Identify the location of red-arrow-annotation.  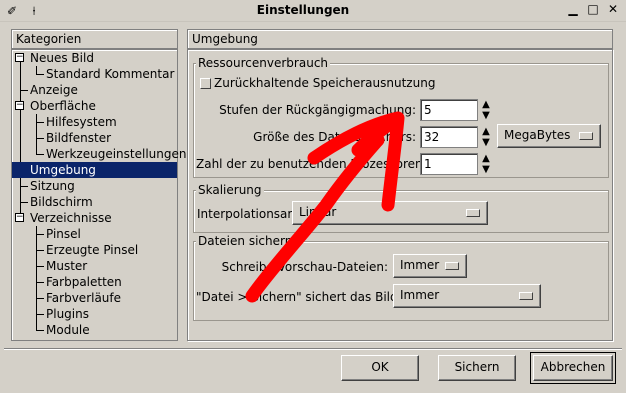
(325, 207).